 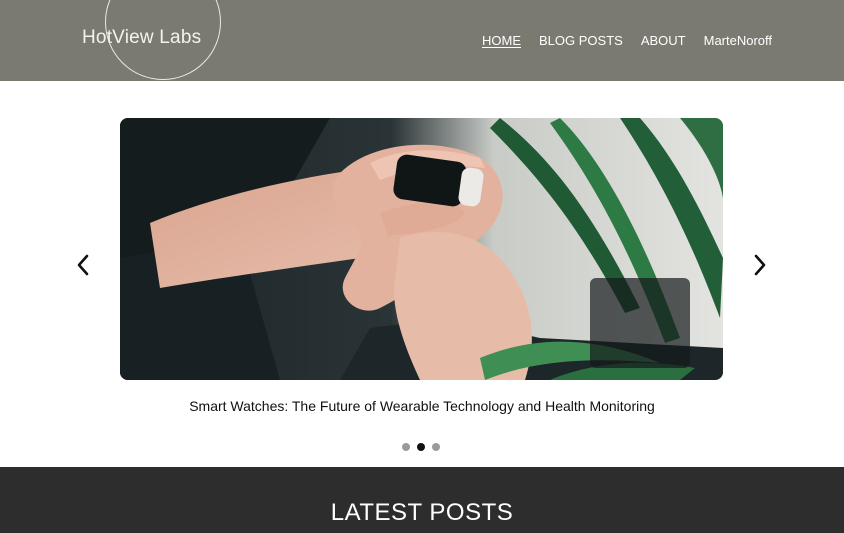 I want to click on carousel-prev-button, so click(x=84, y=265).